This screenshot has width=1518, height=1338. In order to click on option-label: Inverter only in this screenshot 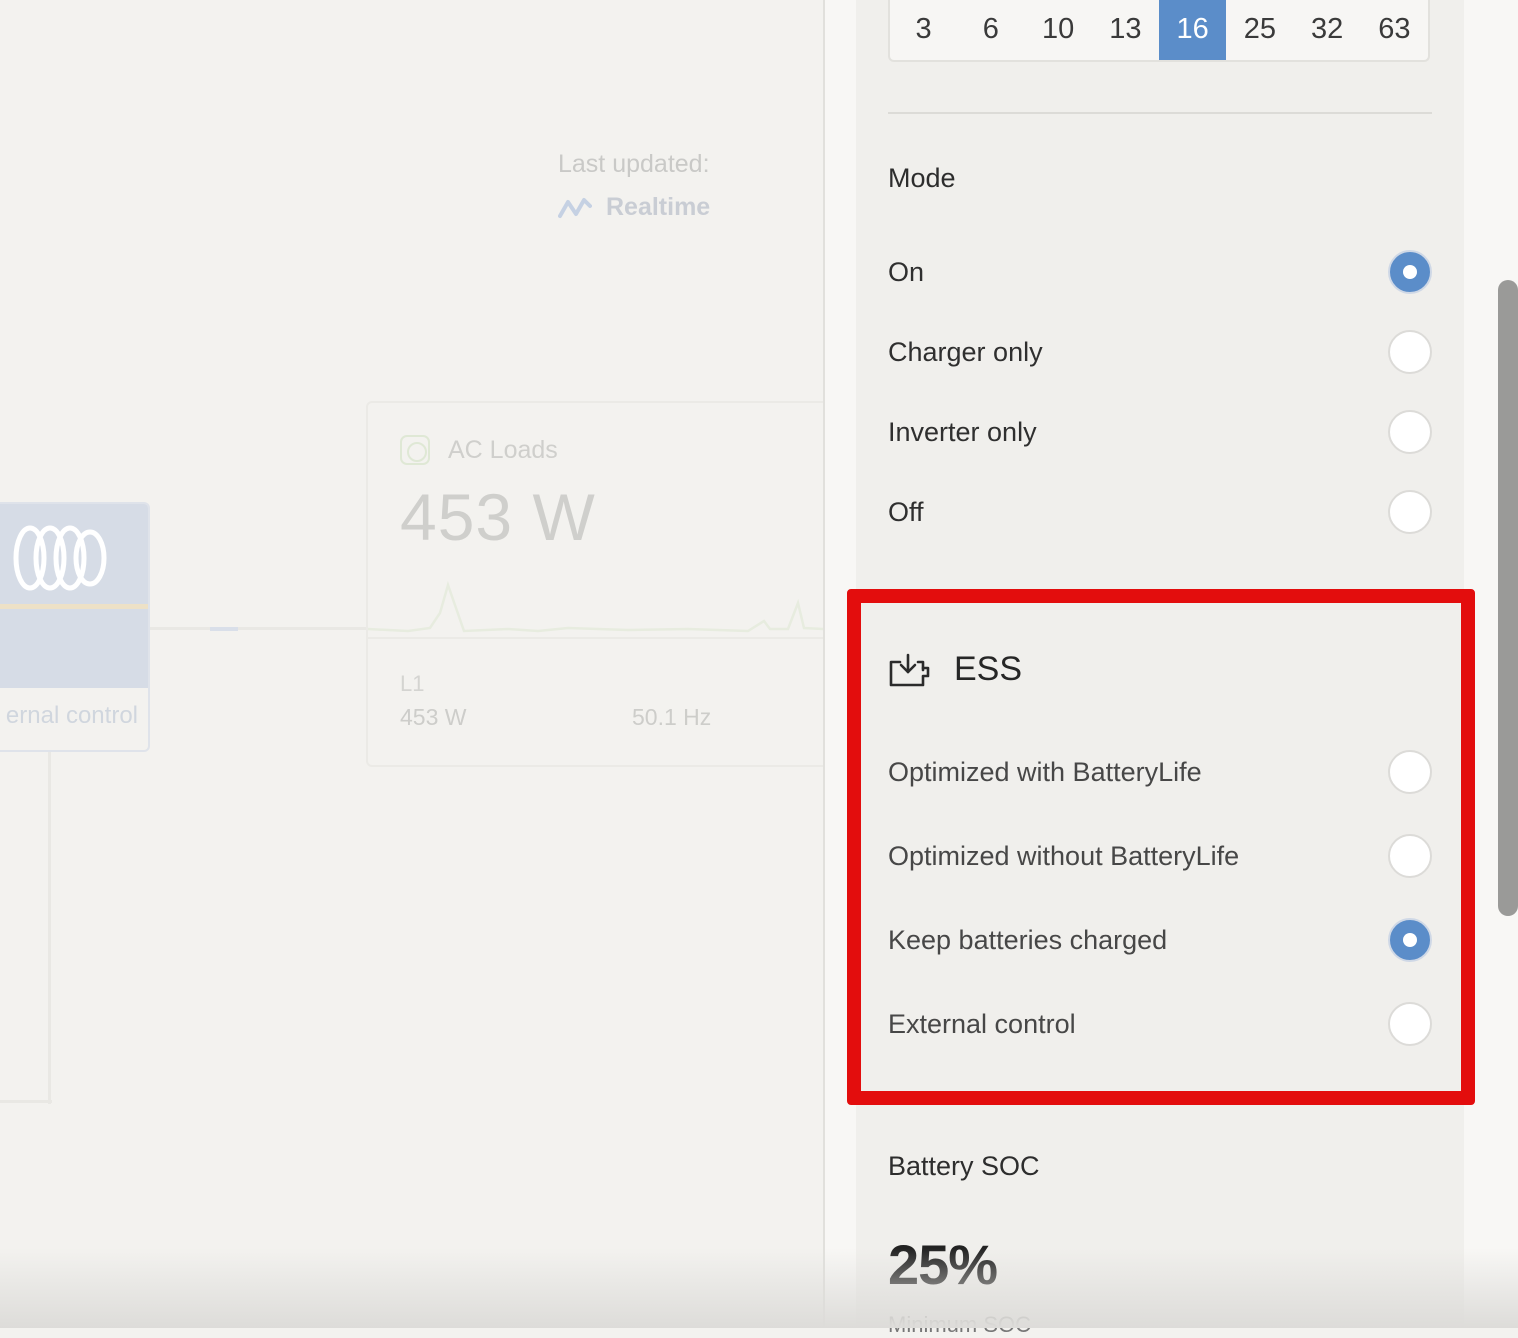, I will do `click(962, 431)`.